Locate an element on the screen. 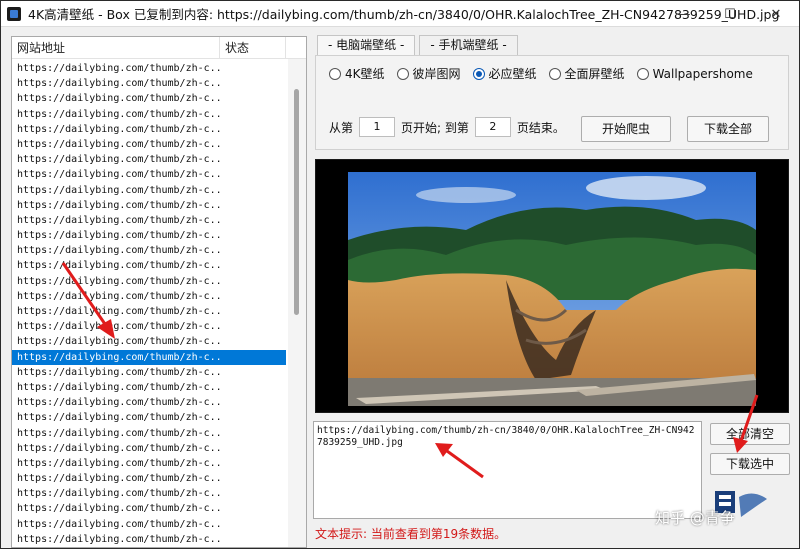  column-header-status: 状态 is located at coordinates (253, 48).